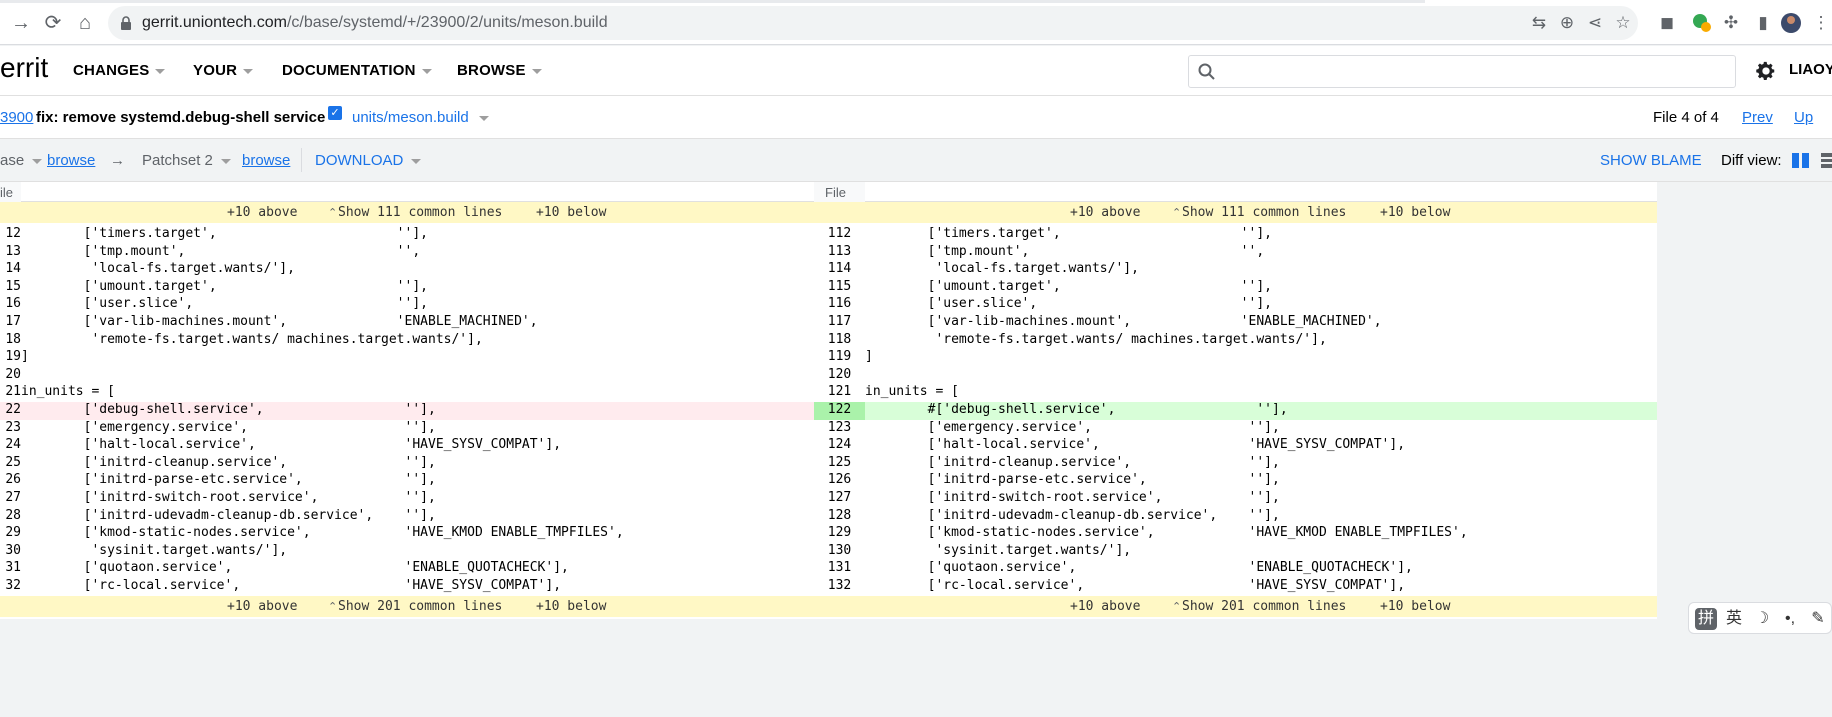 The image size is (1832, 717). I want to click on zoom-icon: ⊕, so click(1567, 23).